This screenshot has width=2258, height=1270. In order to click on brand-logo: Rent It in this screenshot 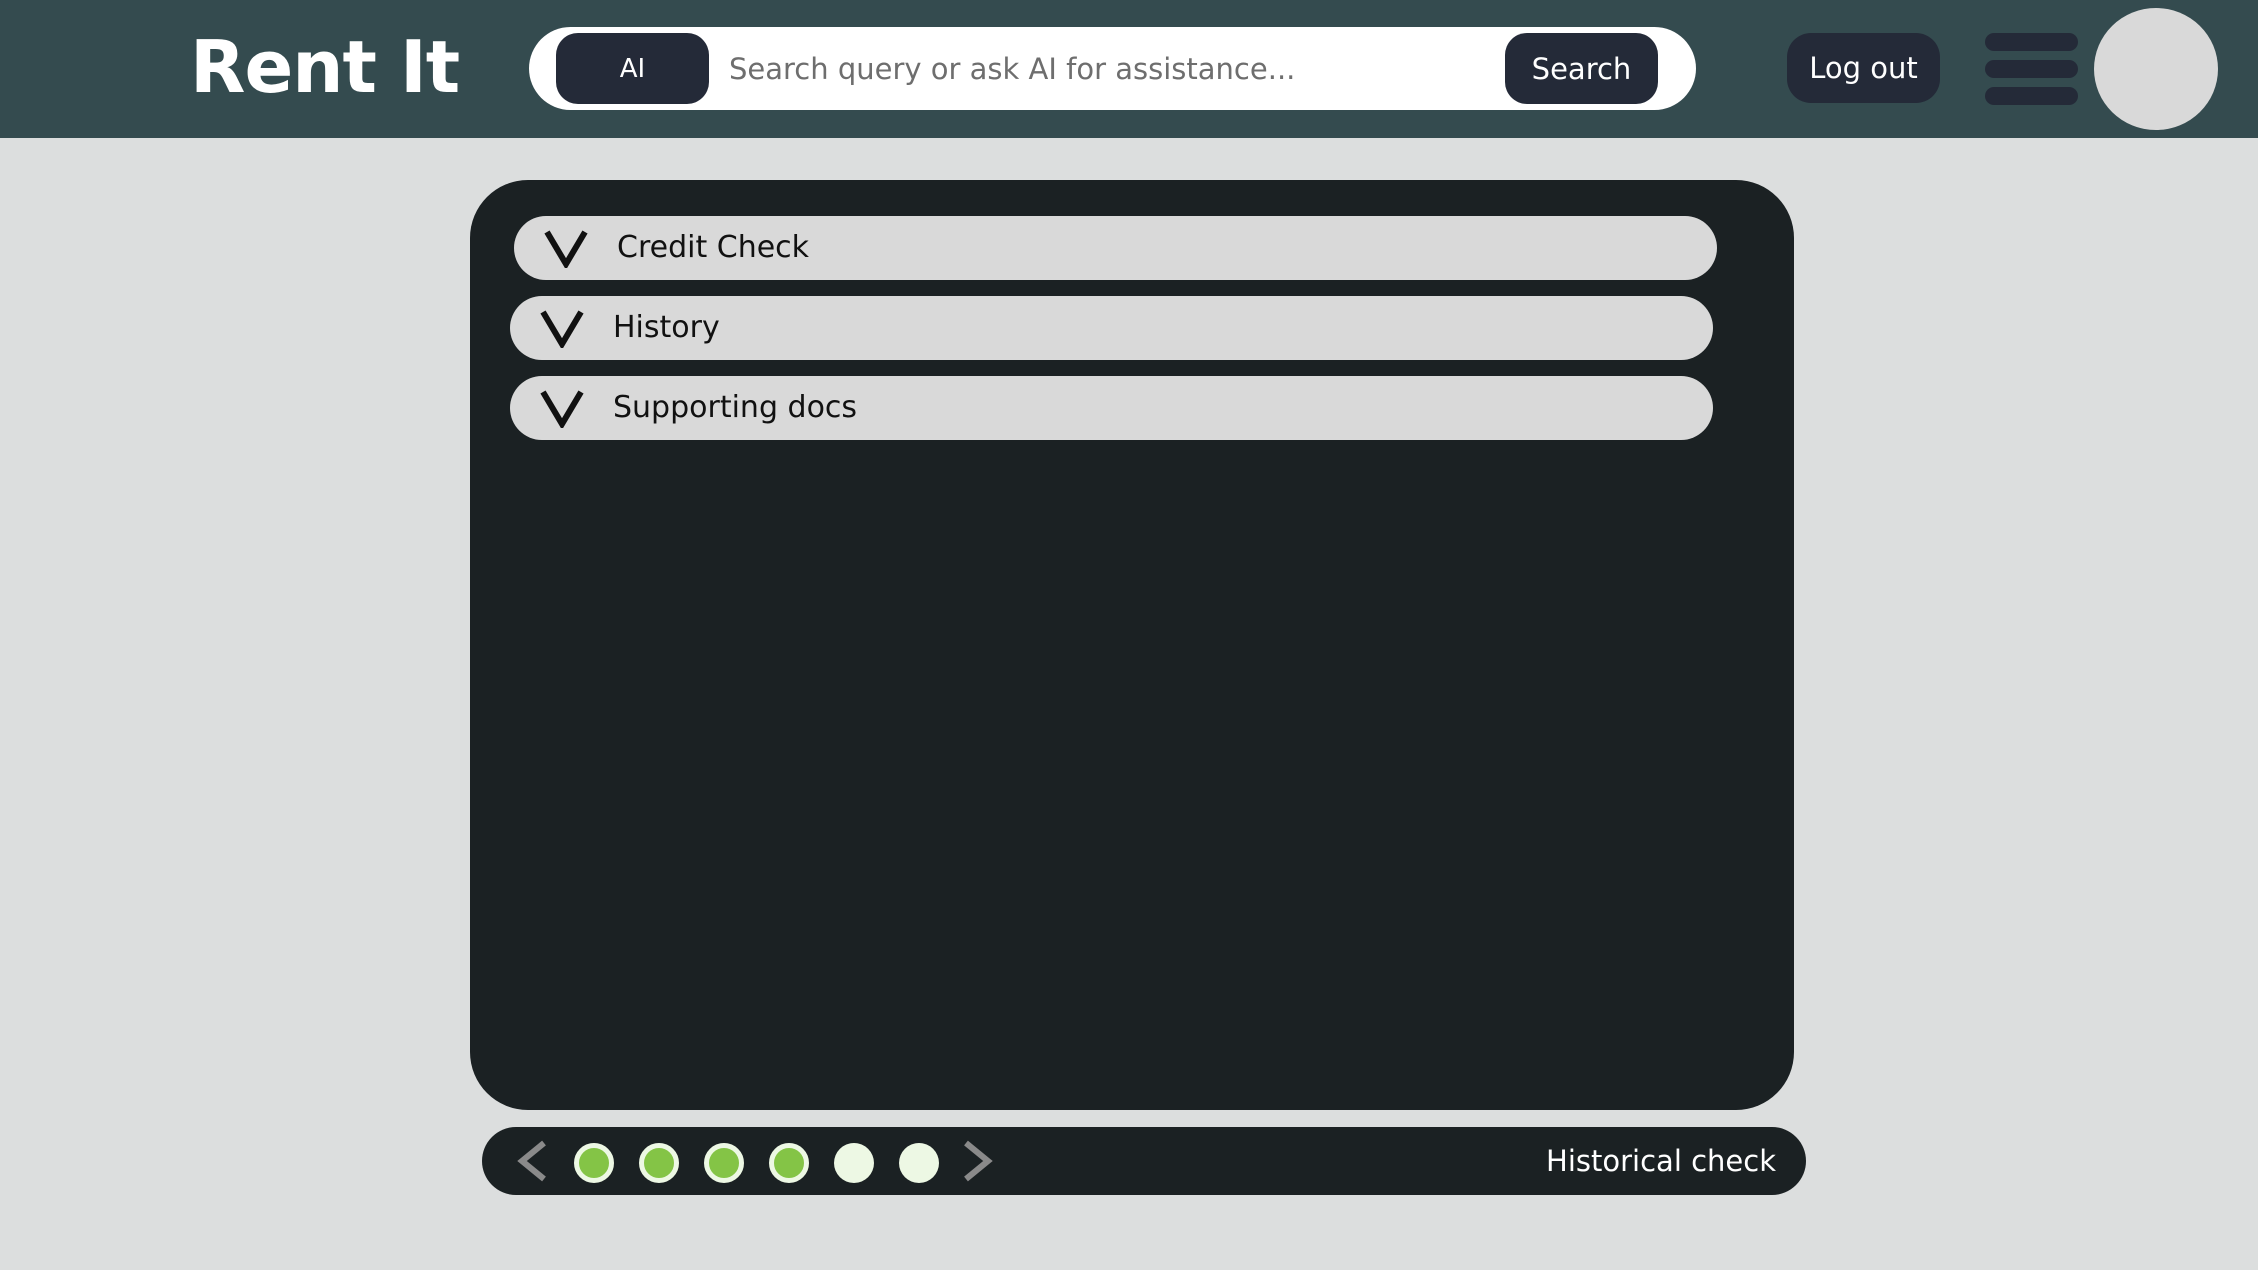, I will do `click(325, 67)`.